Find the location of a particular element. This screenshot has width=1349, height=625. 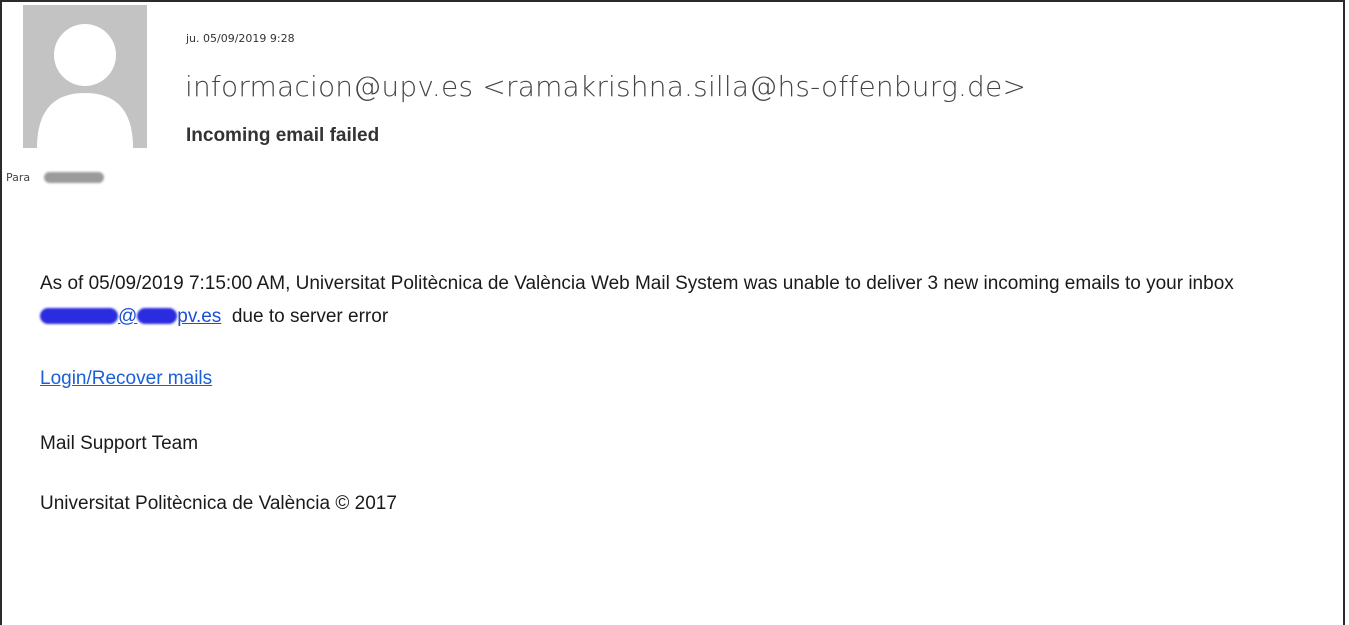

to-label: Para is located at coordinates (18, 177).